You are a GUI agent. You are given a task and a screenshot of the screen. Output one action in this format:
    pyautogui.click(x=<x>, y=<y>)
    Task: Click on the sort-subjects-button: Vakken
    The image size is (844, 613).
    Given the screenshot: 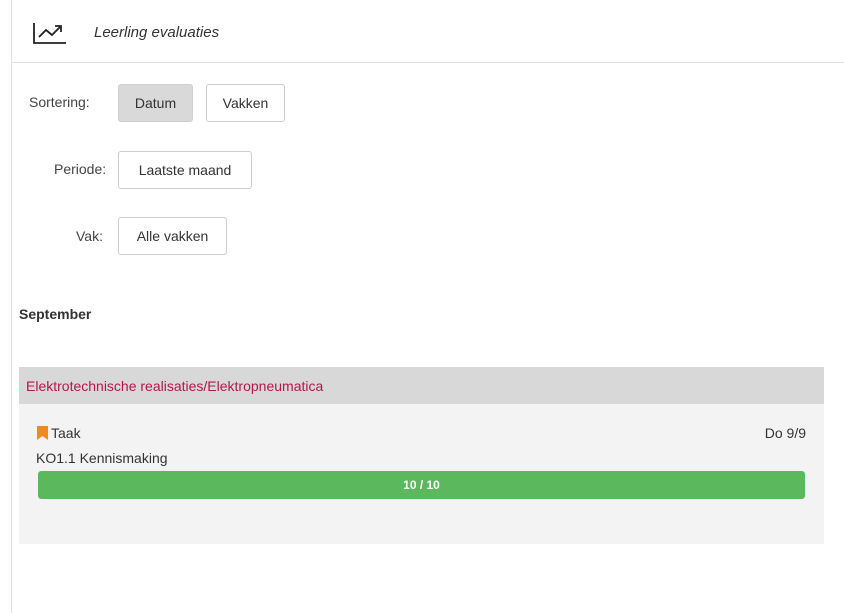 What is the action you would take?
    pyautogui.click(x=245, y=103)
    